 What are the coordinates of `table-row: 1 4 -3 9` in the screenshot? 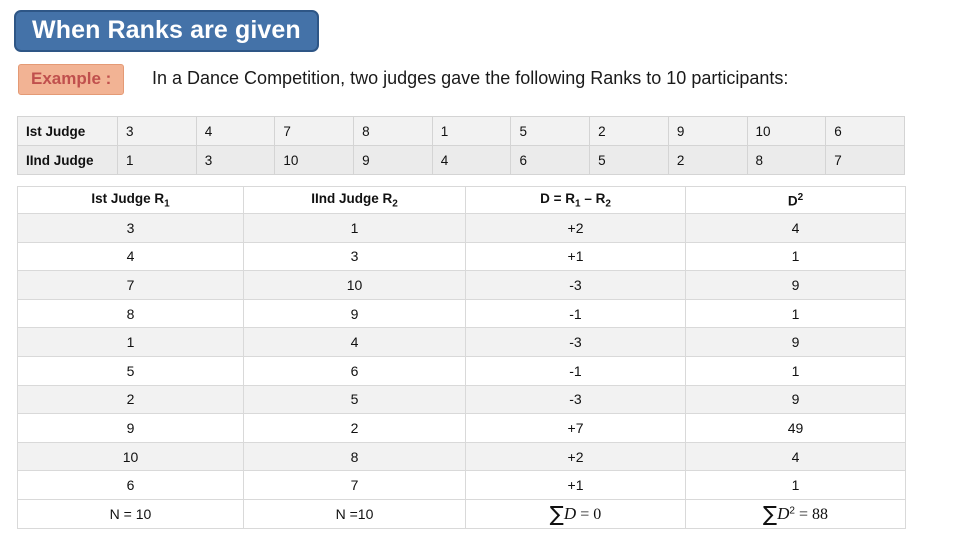 It's located at (461, 342).